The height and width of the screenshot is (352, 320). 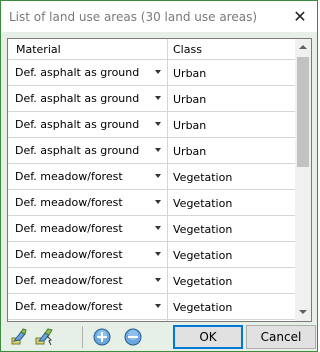 What do you see at coordinates (44, 337) in the screenshot?
I see `select-filter-icon` at bounding box center [44, 337].